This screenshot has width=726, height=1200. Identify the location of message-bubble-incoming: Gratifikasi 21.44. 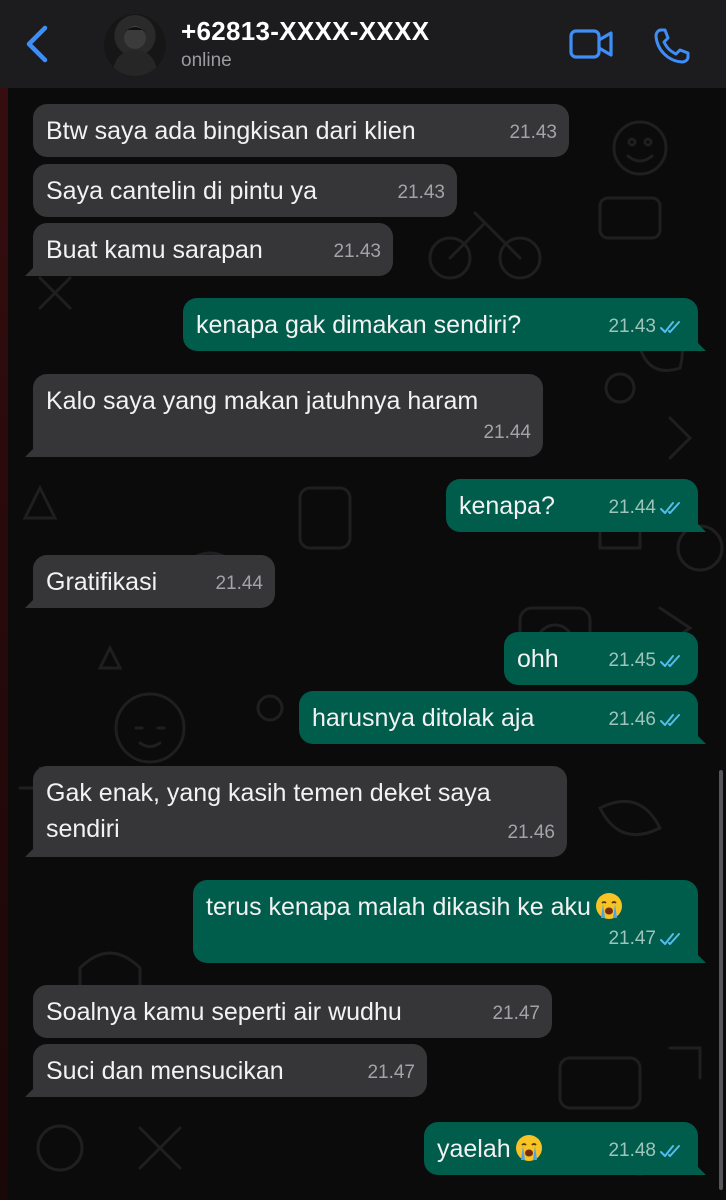
(150, 581).